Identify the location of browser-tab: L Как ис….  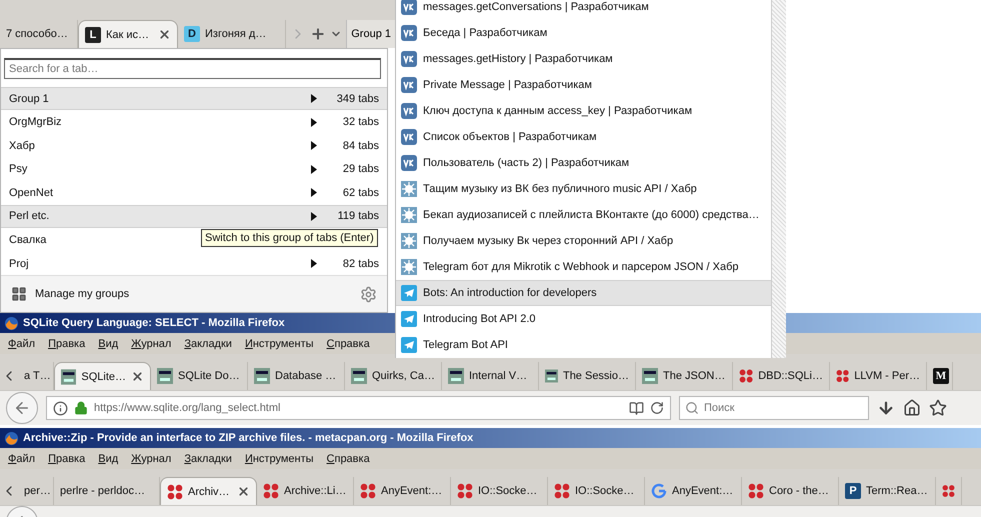
(128, 34).